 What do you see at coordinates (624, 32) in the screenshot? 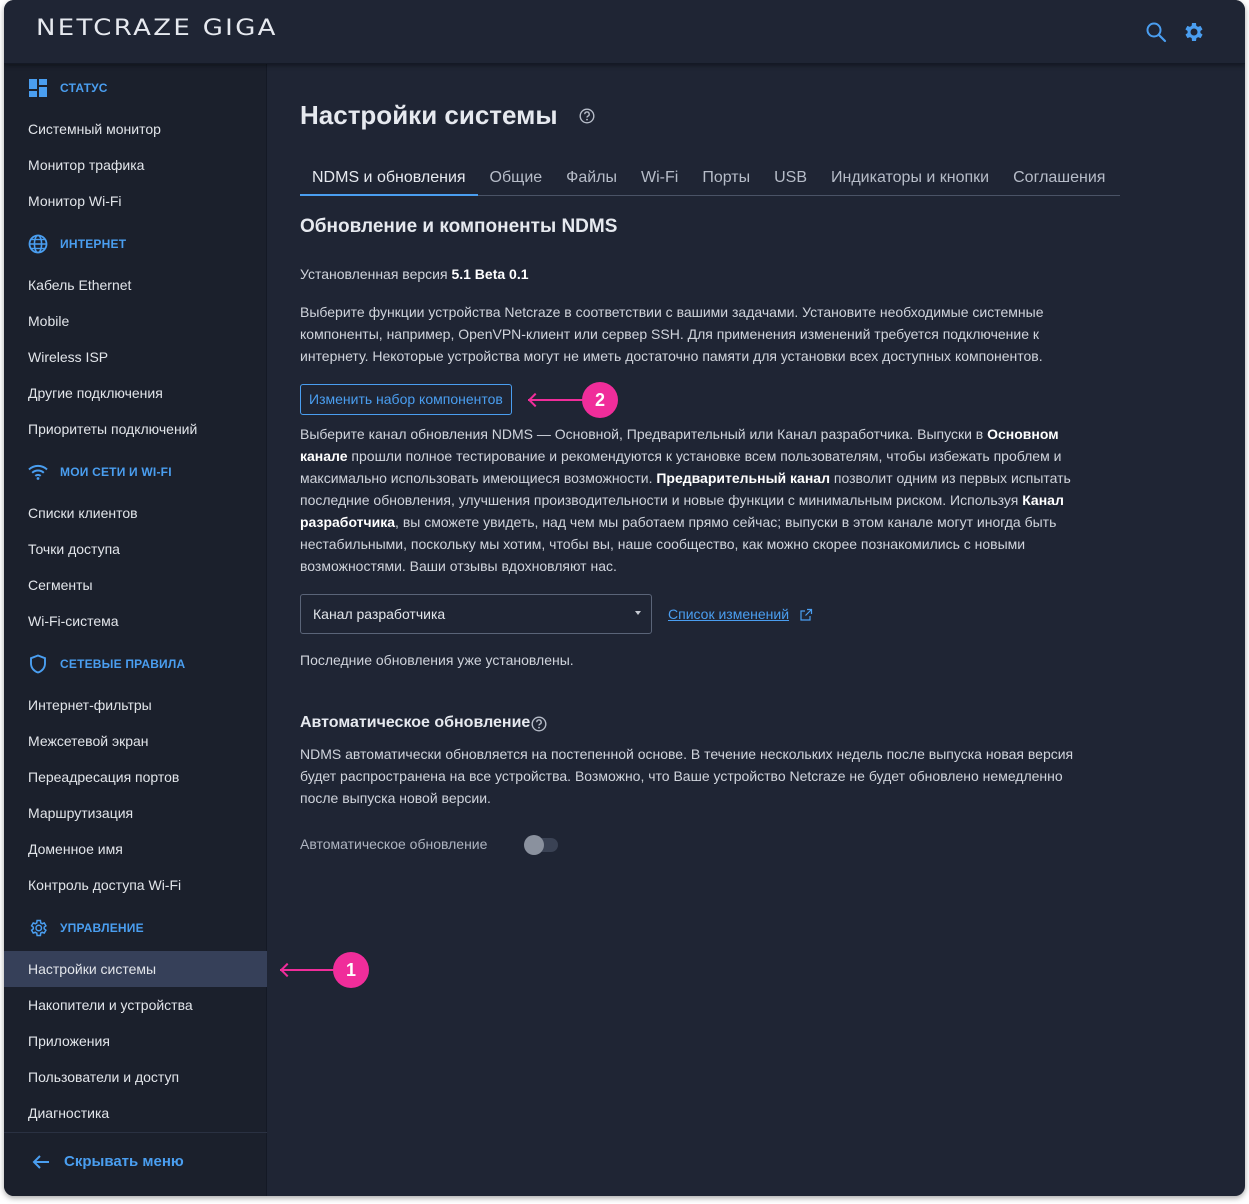
I see `top-bar: NETCRAZE GIGA` at bounding box center [624, 32].